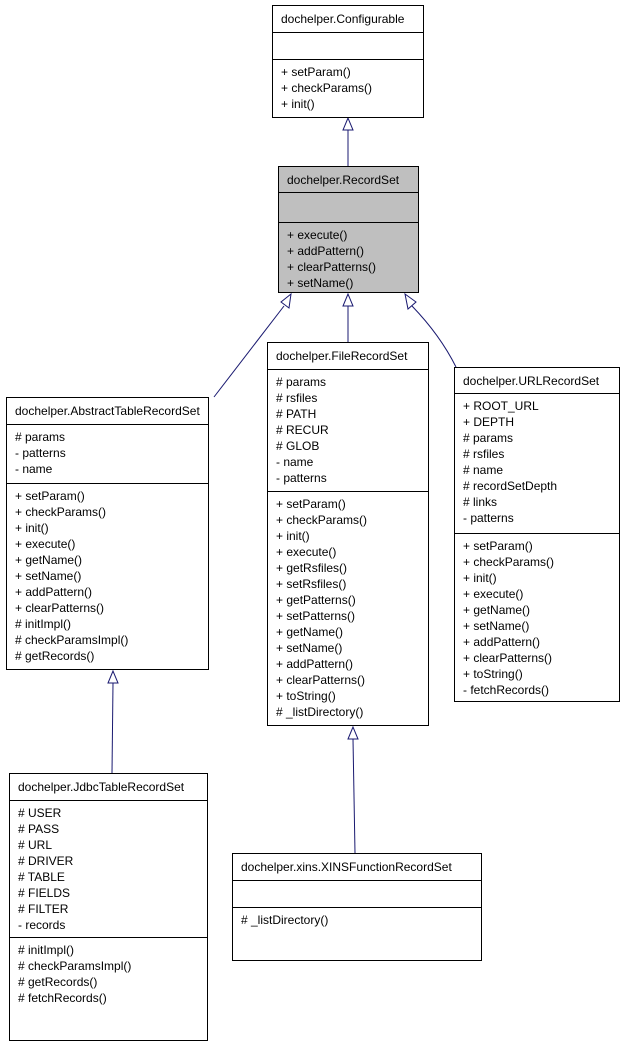  I want to click on attribute: # name, so click(483, 470).